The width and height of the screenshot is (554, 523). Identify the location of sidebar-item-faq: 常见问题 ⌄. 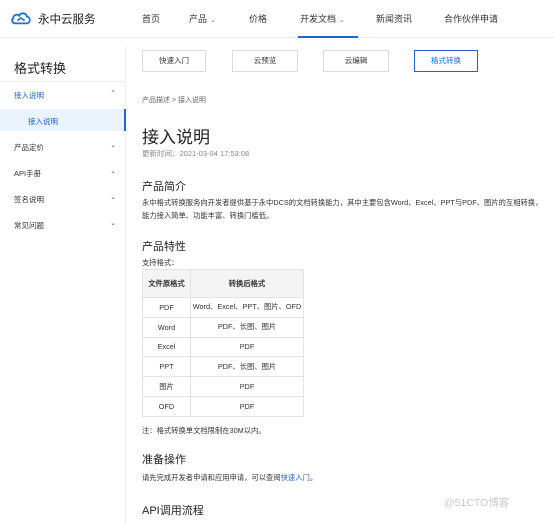
(63, 224).